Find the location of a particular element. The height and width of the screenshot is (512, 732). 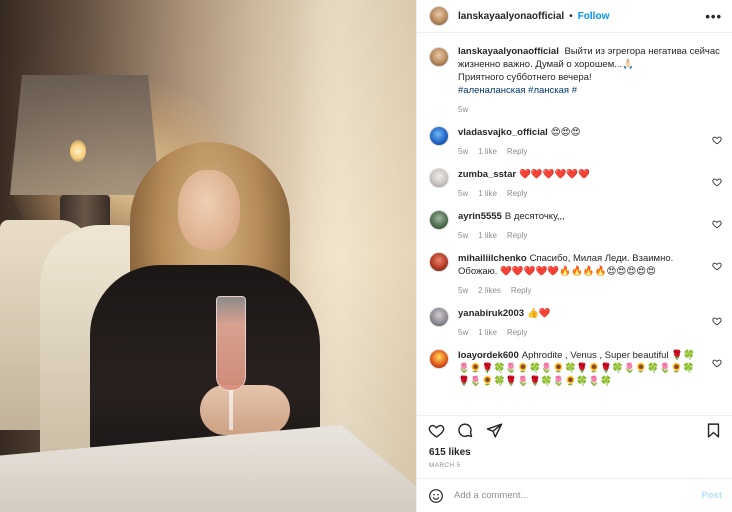

add-comment-bar: Post is located at coordinates (574, 495).